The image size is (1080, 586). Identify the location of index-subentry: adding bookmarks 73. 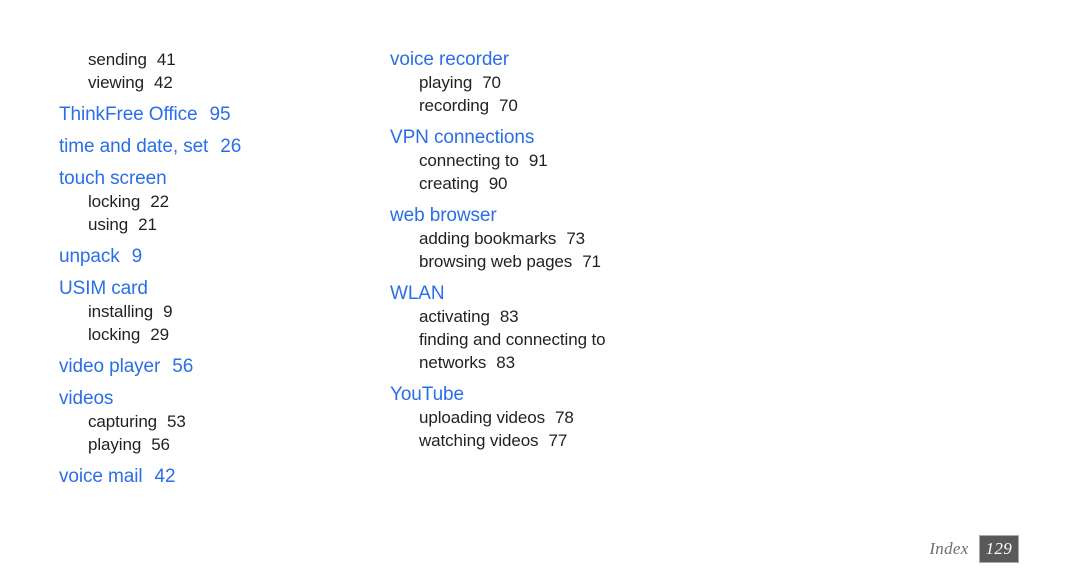
(569, 238).